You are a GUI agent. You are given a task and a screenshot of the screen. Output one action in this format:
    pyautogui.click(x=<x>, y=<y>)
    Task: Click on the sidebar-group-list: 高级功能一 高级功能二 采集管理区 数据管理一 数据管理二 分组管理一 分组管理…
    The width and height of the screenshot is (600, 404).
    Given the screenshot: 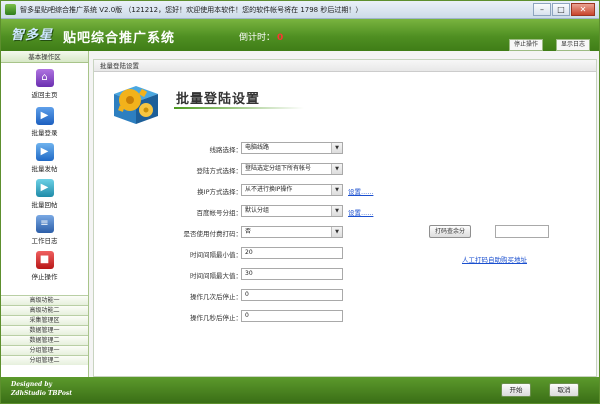 What is the action you would take?
    pyautogui.click(x=44, y=330)
    